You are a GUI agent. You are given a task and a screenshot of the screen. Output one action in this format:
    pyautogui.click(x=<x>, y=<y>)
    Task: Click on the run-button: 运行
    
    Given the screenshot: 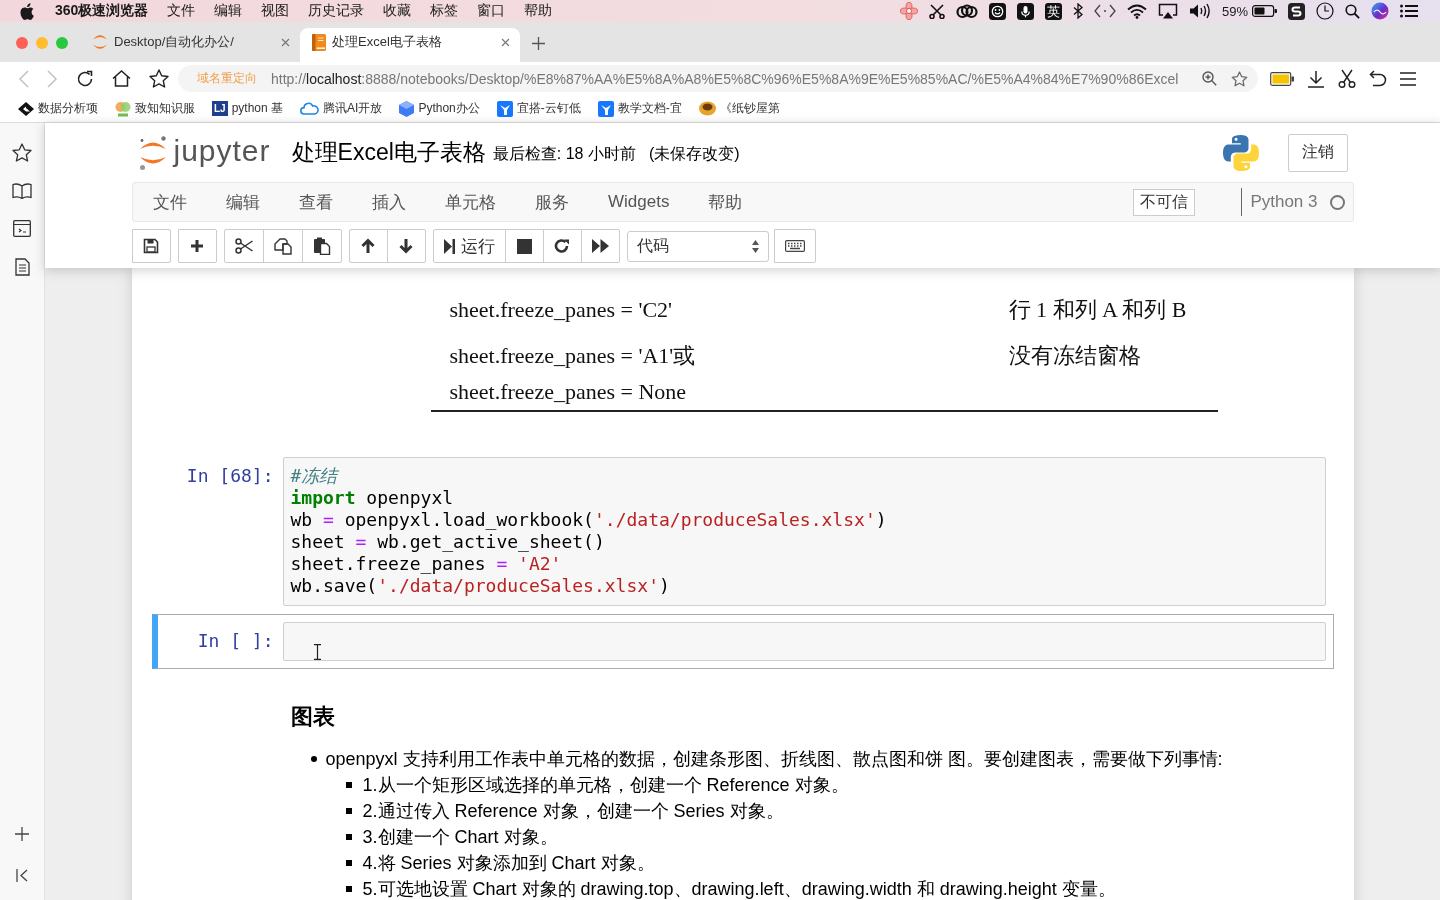 What is the action you would take?
    pyautogui.click(x=469, y=246)
    